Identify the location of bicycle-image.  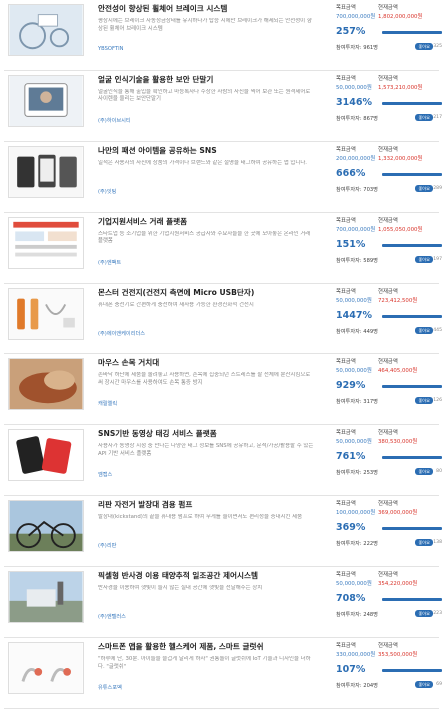
(46, 526).